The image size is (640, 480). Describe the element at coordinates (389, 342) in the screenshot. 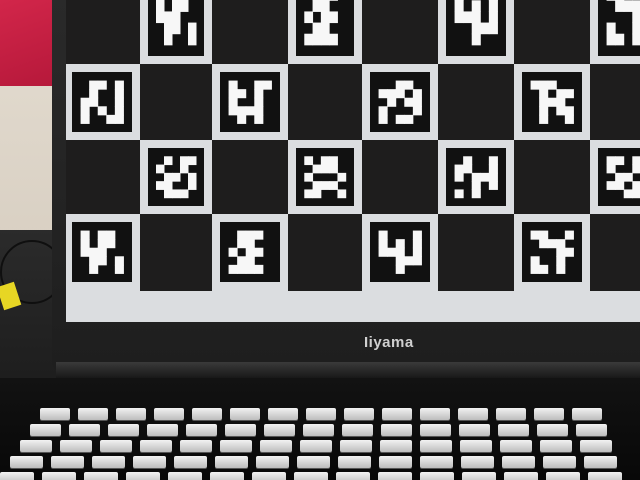

I see `laptop-brand-logo: Iiyama` at that location.